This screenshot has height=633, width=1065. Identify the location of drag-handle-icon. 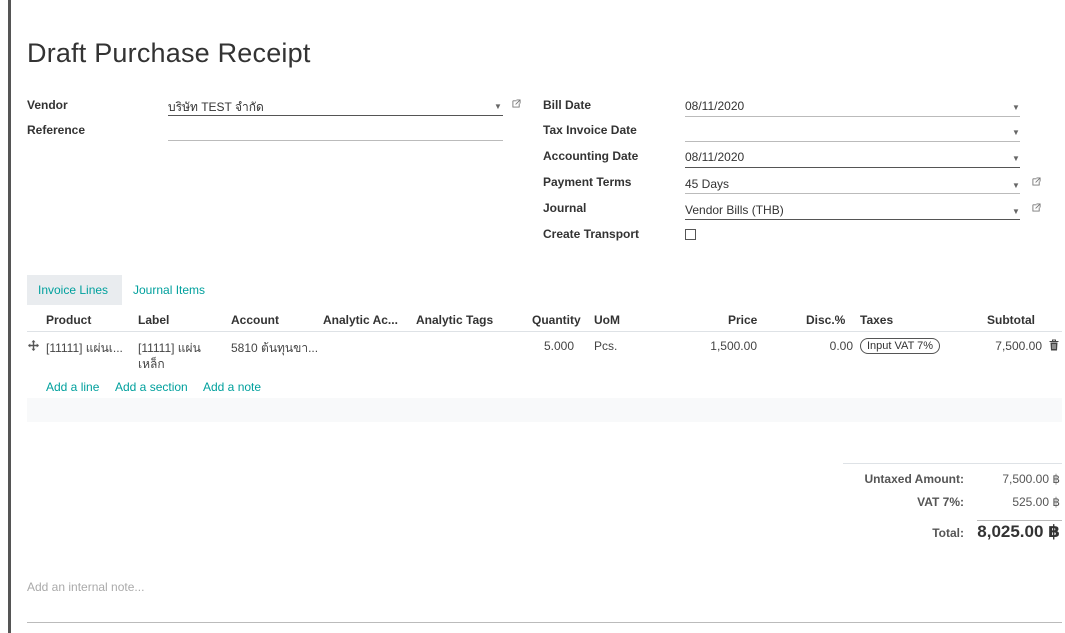
(33, 345).